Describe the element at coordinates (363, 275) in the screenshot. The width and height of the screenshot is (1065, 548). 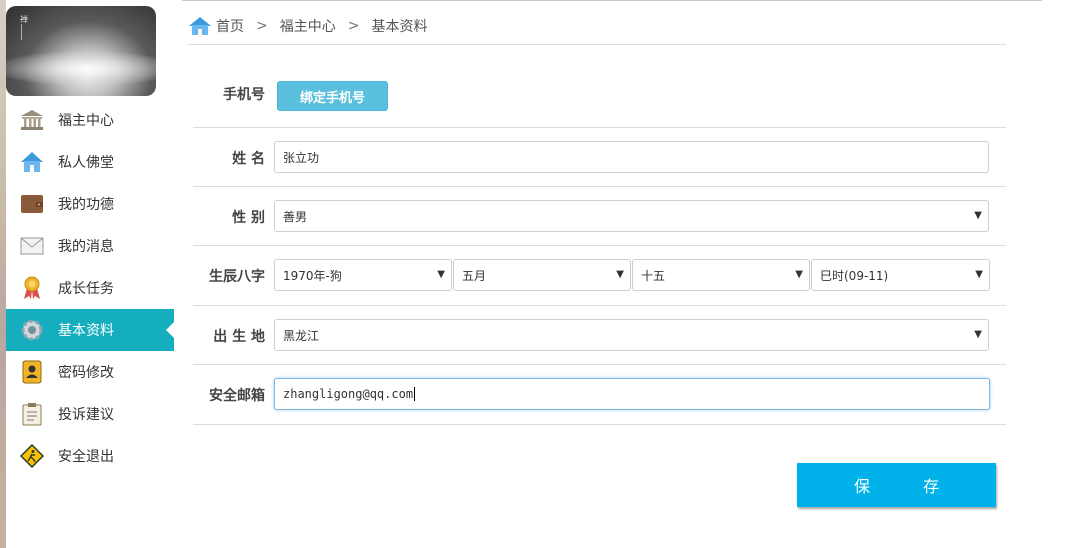
I see `birth-year-select: 1970年-狗 ▼` at that location.